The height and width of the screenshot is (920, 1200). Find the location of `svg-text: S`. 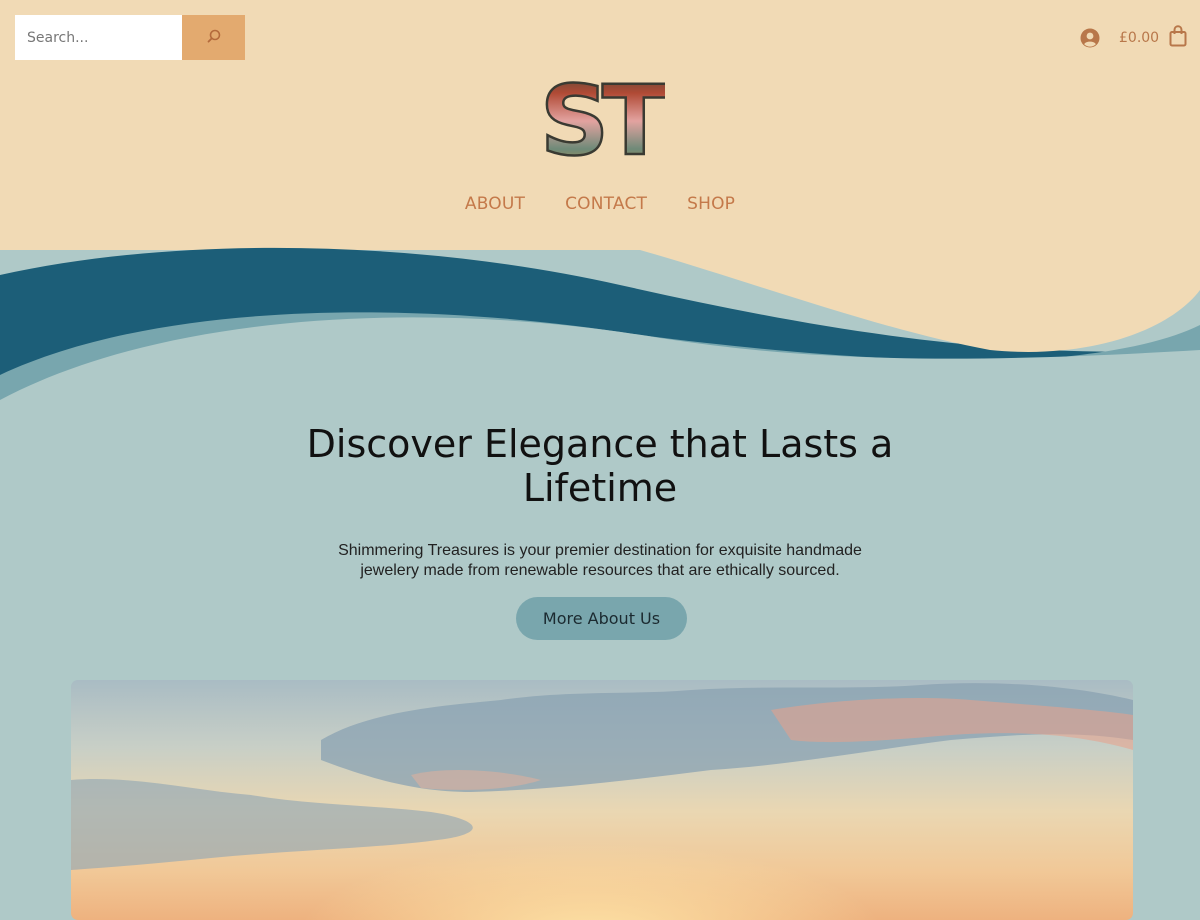

svg-text: S is located at coordinates (572, 118).